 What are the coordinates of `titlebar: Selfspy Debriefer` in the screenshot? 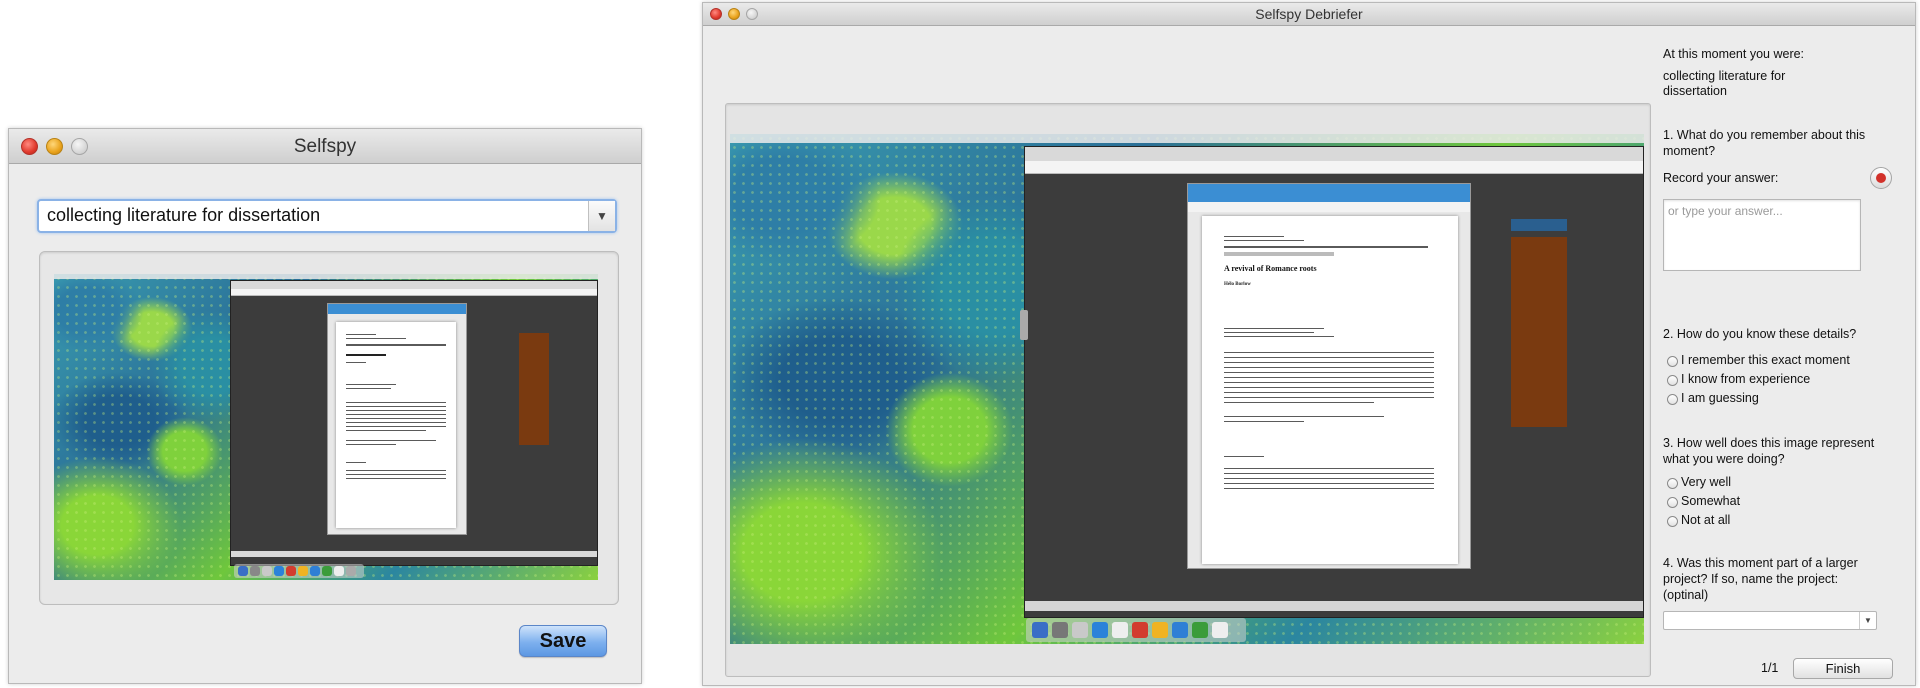 It's located at (1309, 14).